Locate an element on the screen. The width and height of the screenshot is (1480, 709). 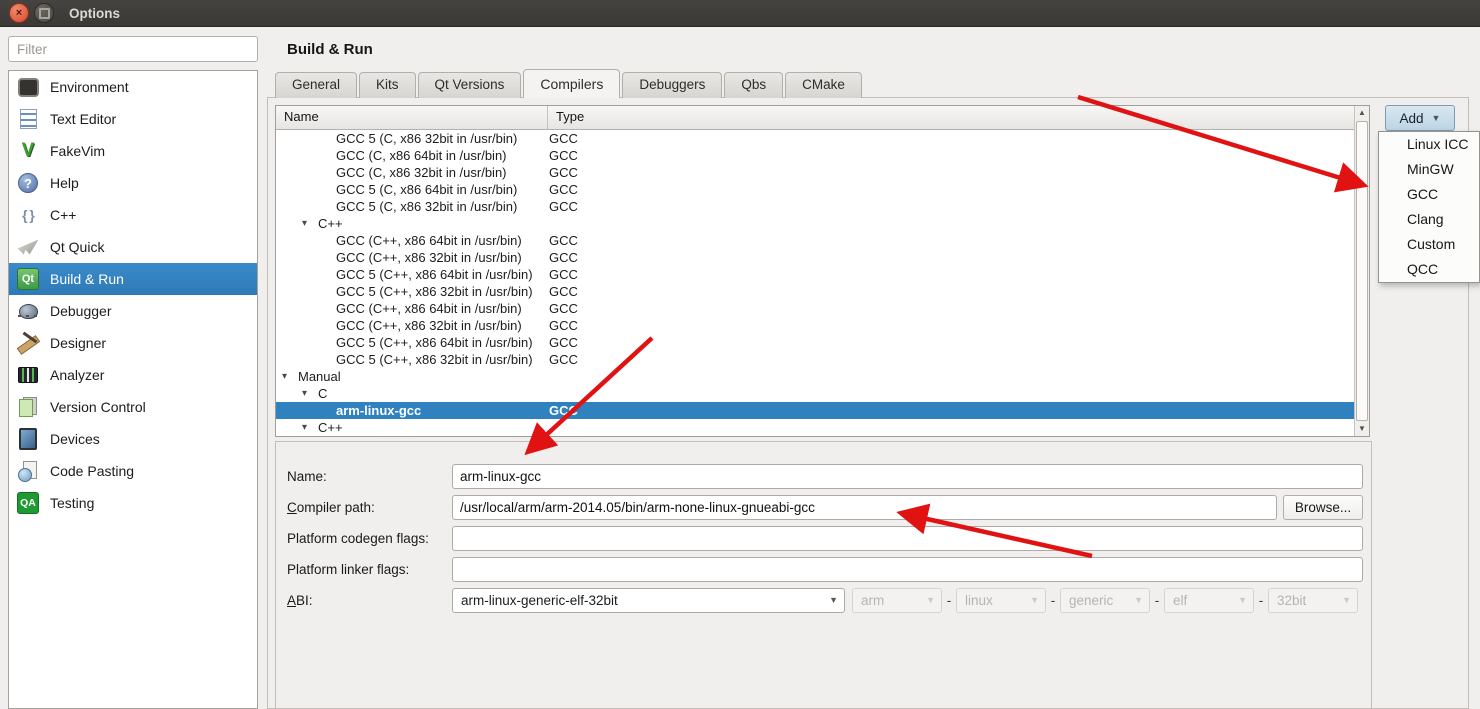
table-row: GCC 5 (C, x86 64bit in /usr/bin) GCC is located at coordinates (815, 189).